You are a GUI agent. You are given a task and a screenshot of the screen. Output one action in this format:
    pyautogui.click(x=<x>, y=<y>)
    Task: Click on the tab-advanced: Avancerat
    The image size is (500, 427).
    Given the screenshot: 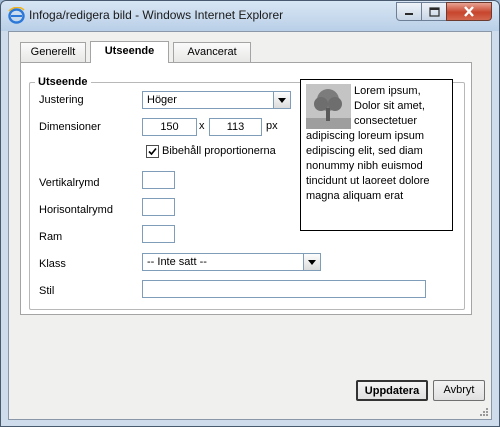 What is the action you would take?
    pyautogui.click(x=212, y=52)
    